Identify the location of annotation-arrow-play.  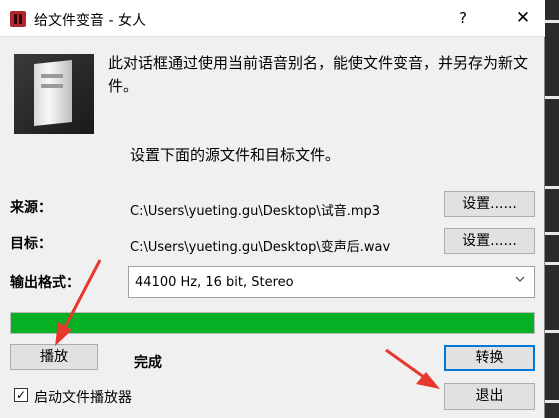
(78, 302).